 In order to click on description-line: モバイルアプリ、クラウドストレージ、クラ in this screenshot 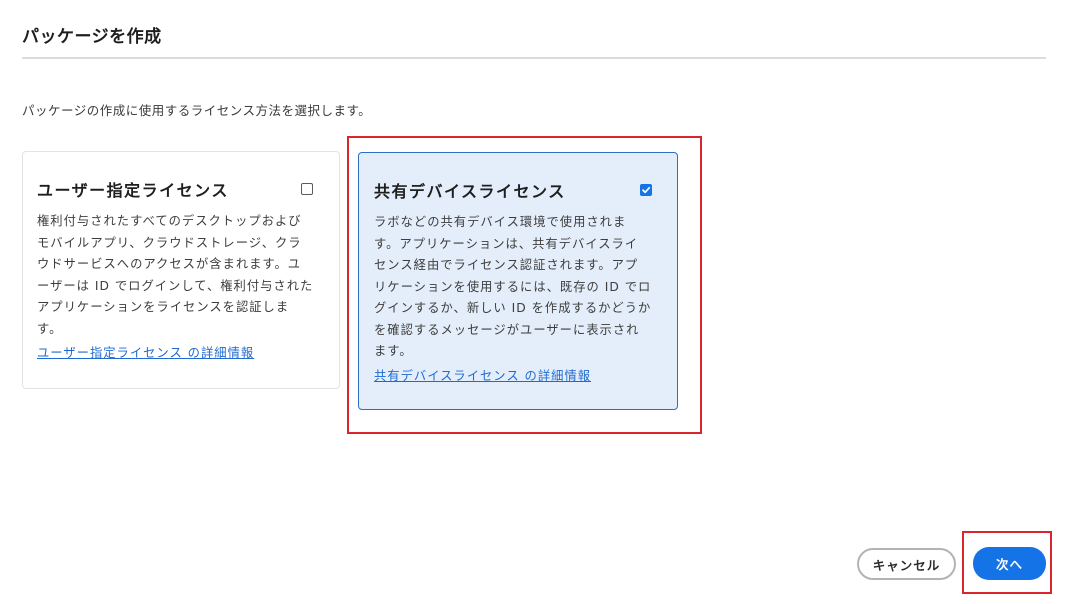, I will do `click(169, 242)`.